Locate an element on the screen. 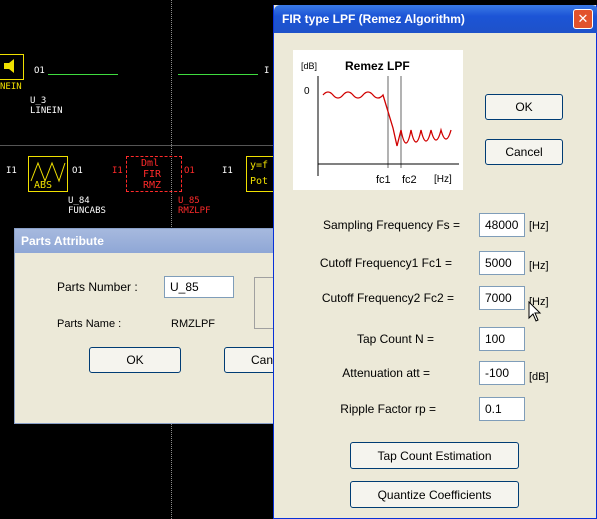 This screenshot has width=597, height=519. linein-inst: U_3 is located at coordinates (38, 101).